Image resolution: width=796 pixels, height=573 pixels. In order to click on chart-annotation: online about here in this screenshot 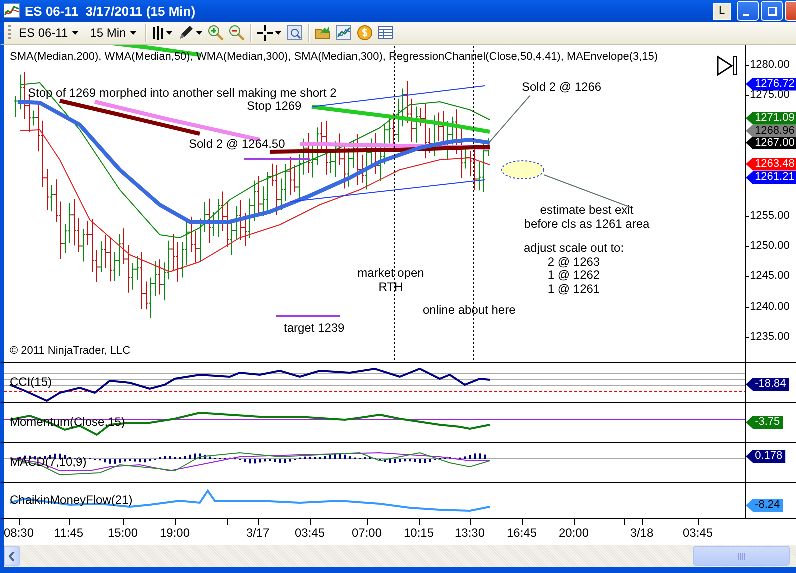, I will do `click(469, 311)`.